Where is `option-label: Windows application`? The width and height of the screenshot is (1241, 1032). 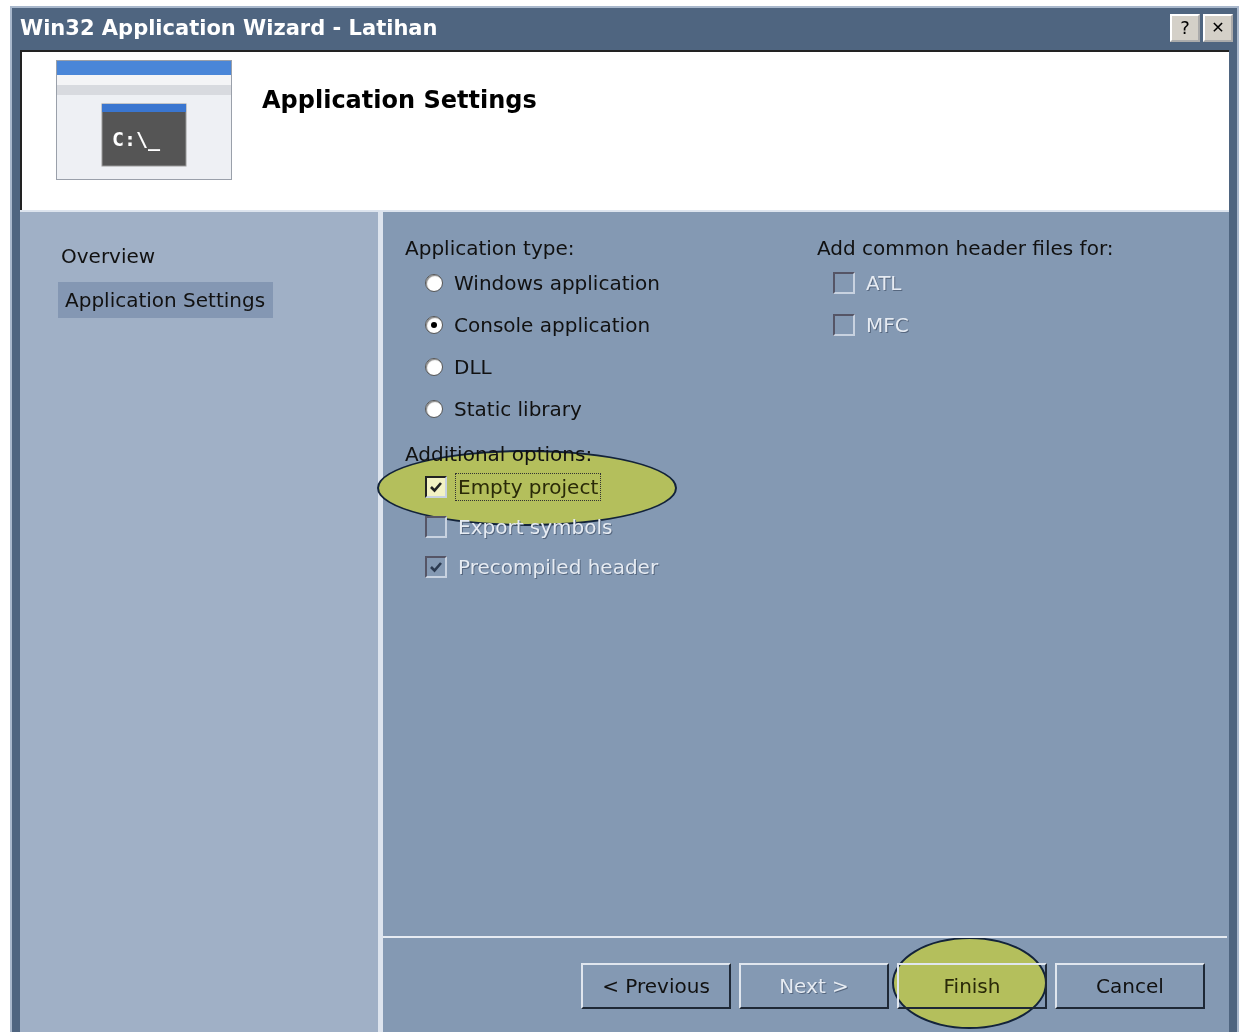 option-label: Windows application is located at coordinates (557, 283).